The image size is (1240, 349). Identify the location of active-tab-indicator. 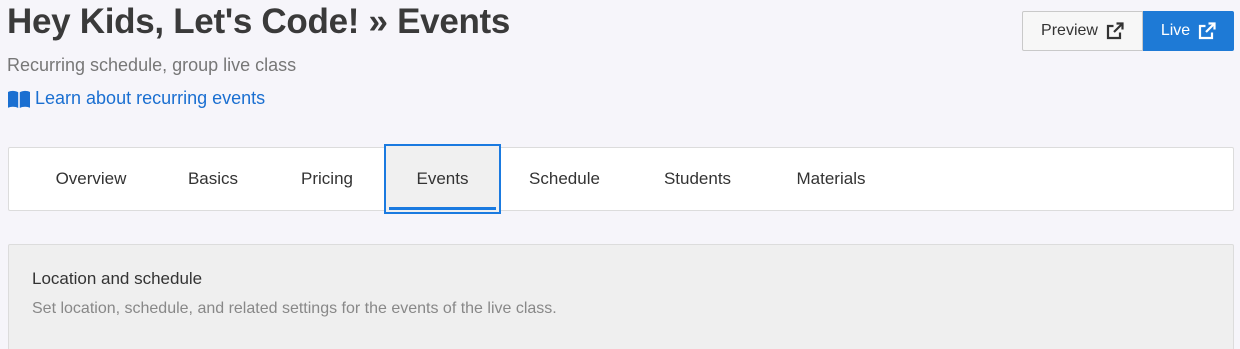
(442, 208).